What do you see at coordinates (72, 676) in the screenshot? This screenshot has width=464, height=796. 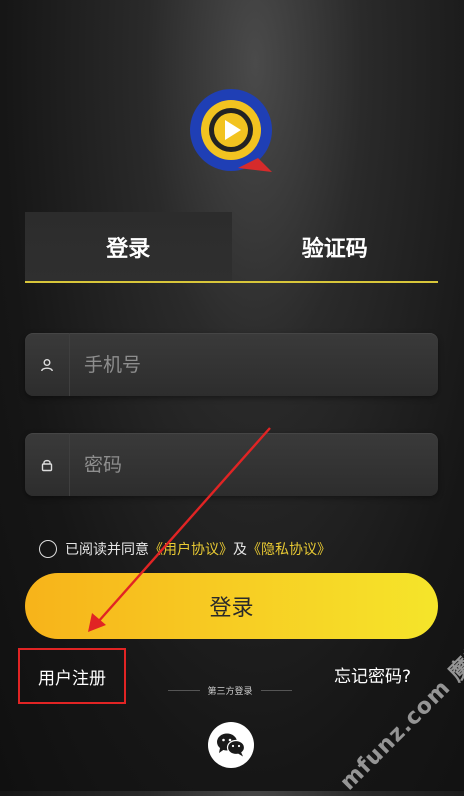 I see `register-link: 用户注册` at bounding box center [72, 676].